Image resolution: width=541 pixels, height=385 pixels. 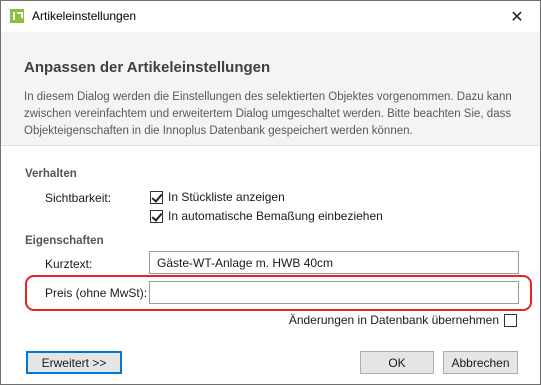 I want to click on bemassung-checkbox-label: In automatische Bemaßung einbeziehen, so click(x=275, y=216).